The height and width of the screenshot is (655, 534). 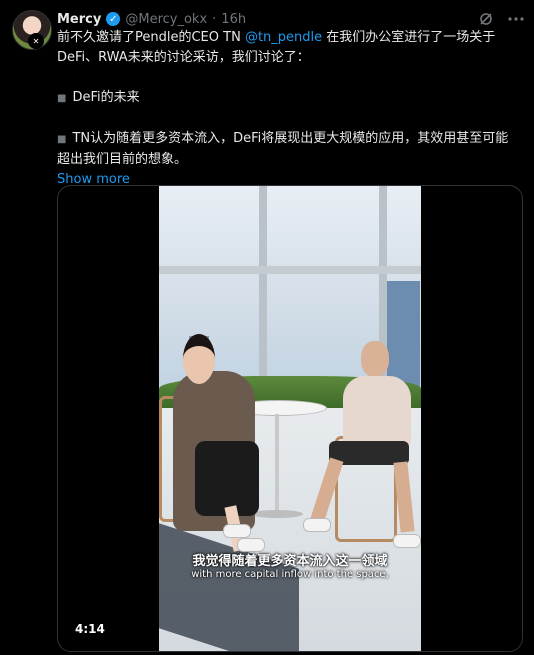 I want to click on guest-head, so click(x=375, y=359).